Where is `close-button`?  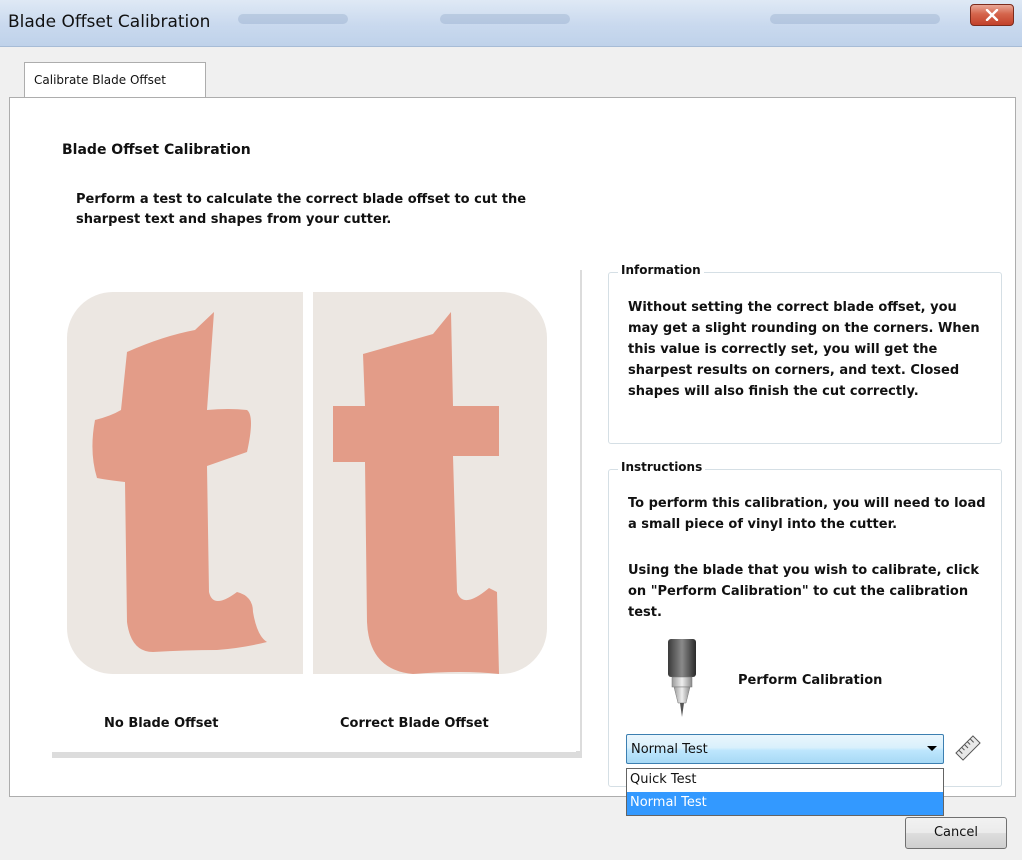
close-button is located at coordinates (992, 15).